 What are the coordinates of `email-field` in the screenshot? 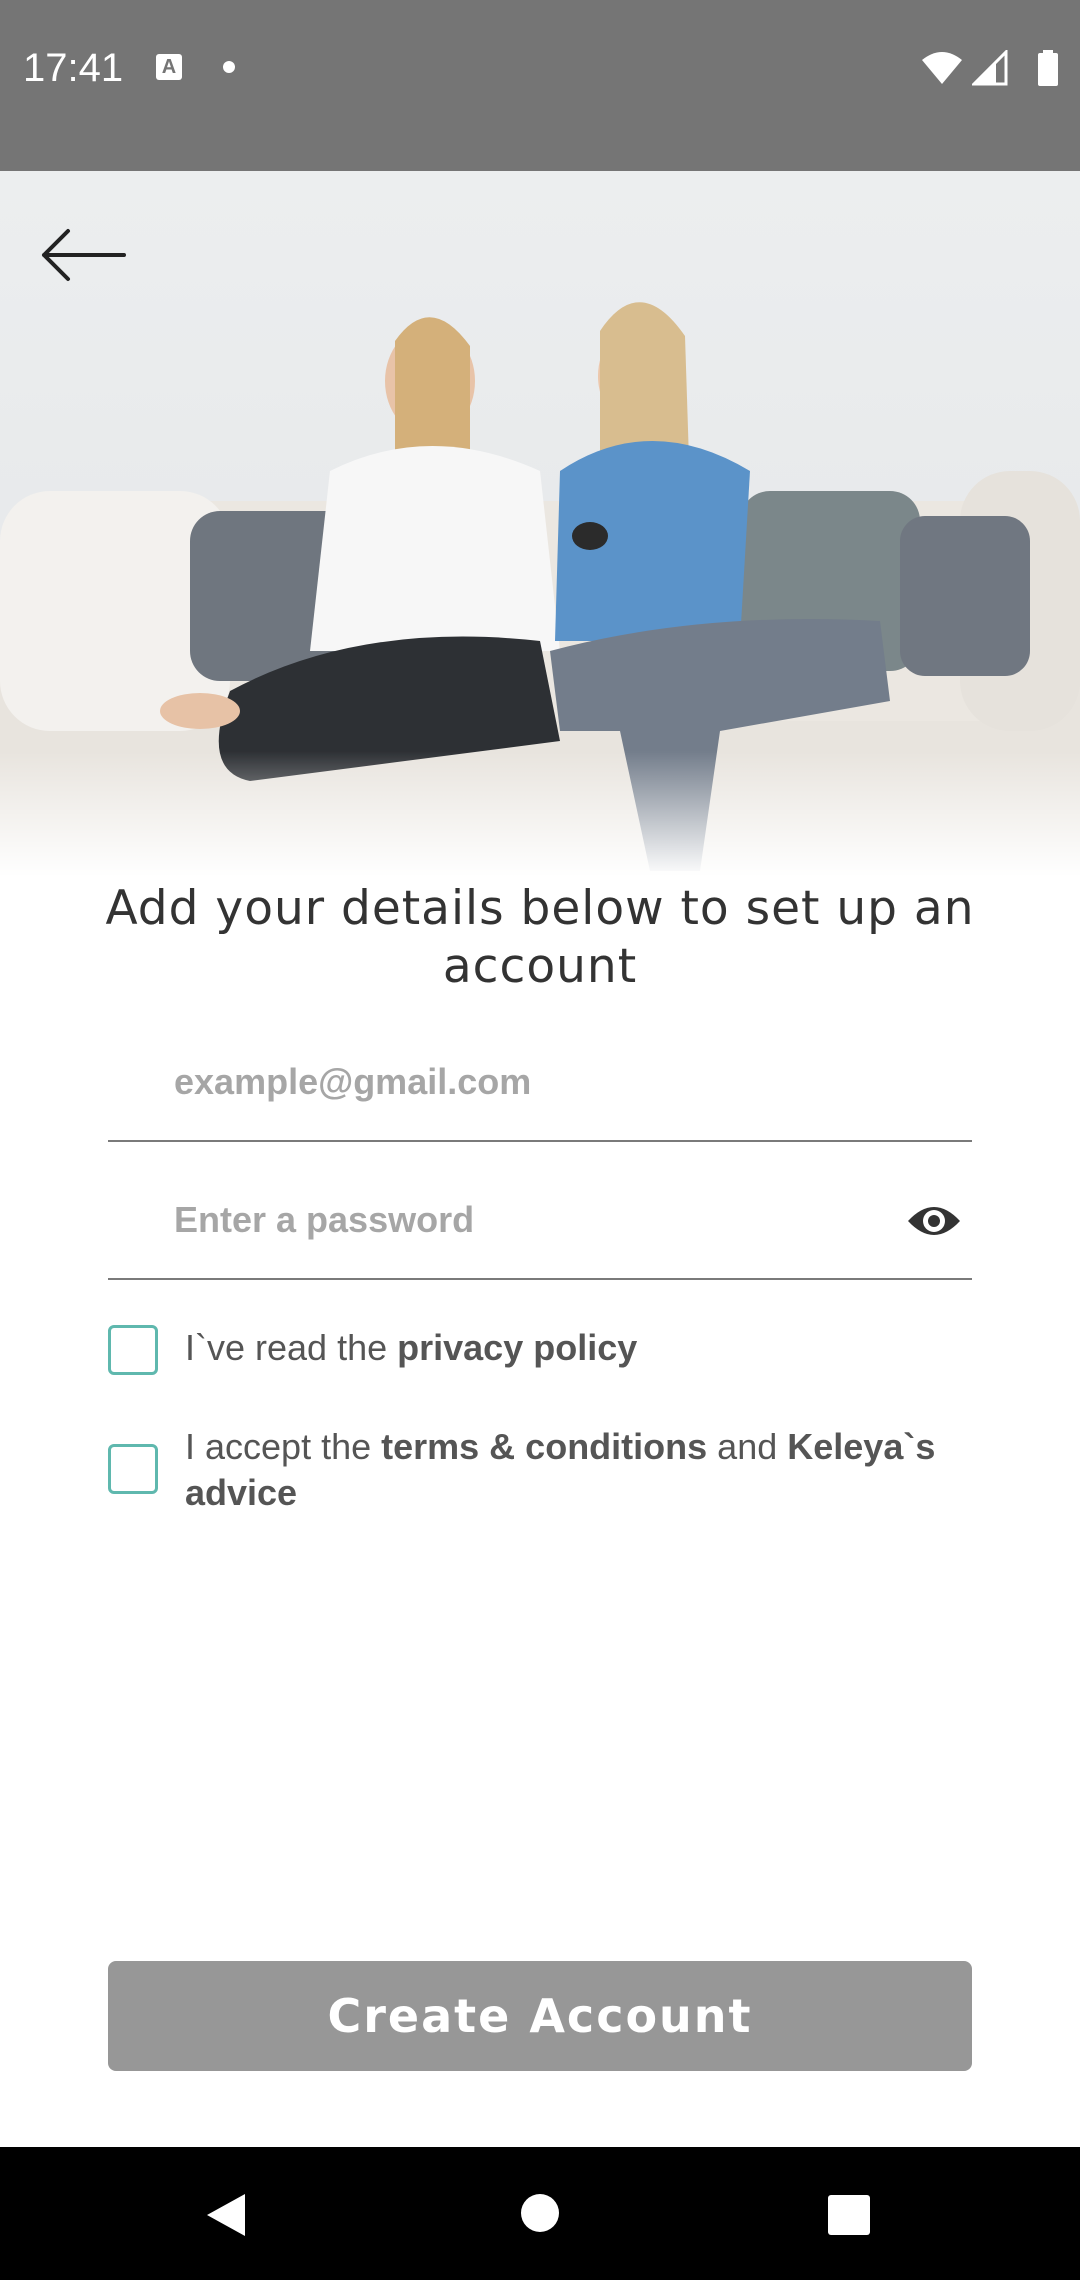 It's located at (524, 1082).